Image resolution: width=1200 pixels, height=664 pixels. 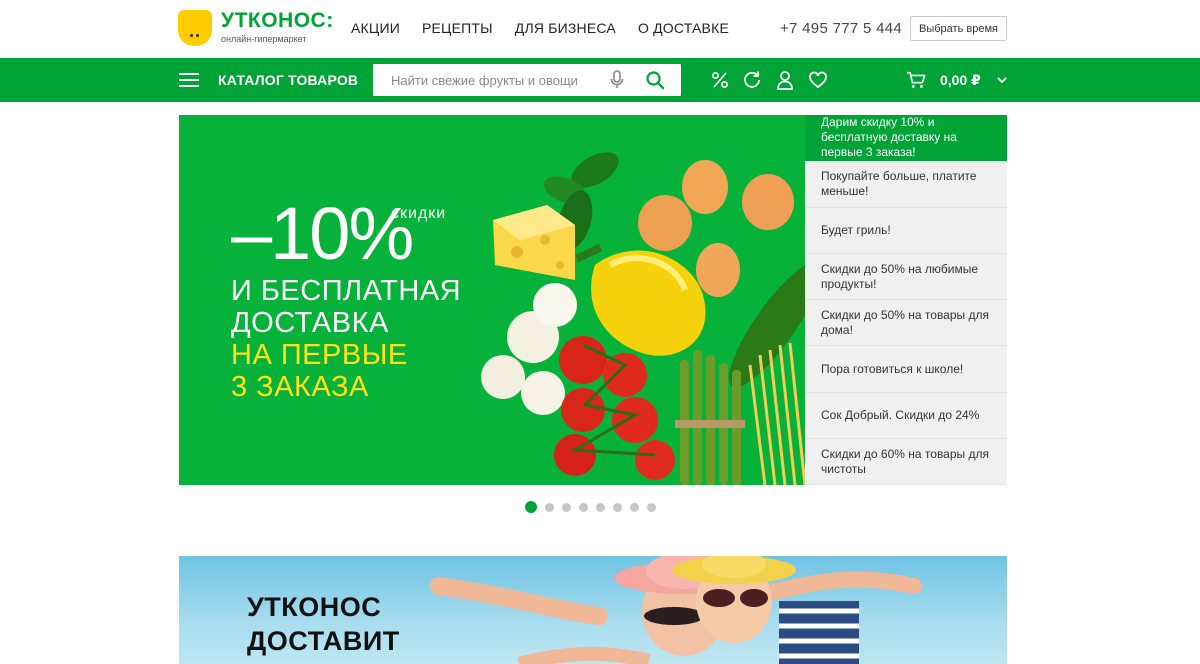 What do you see at coordinates (906, 416) in the screenshot?
I see `promo-item: Сок Добрый. Скидки до 24%` at bounding box center [906, 416].